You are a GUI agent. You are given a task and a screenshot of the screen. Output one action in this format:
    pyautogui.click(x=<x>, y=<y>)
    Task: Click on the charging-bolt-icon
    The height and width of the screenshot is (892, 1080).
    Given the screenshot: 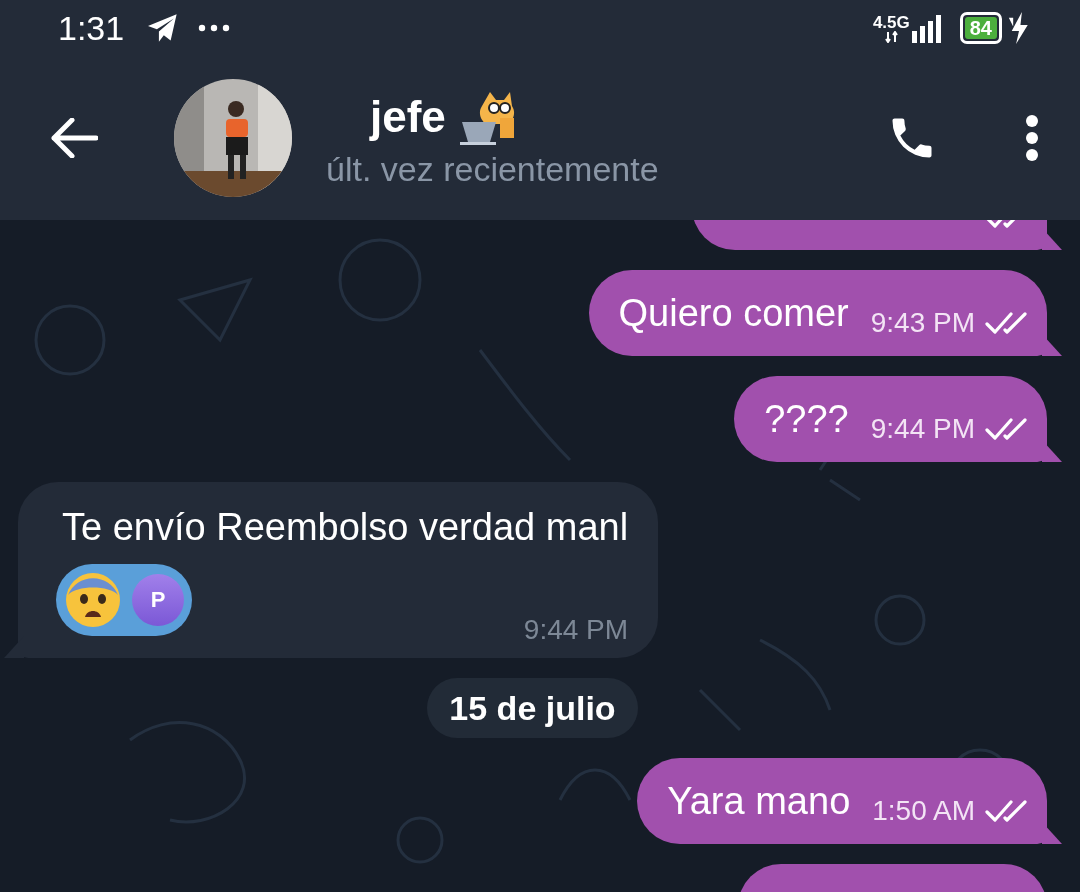 What is the action you would take?
    pyautogui.click(x=1019, y=28)
    